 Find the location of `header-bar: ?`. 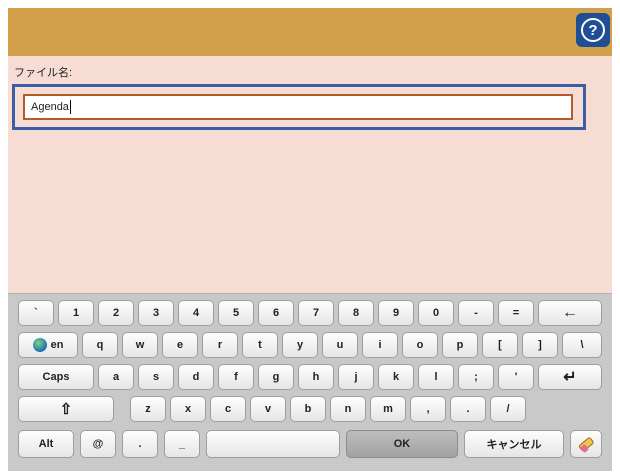

header-bar: ? is located at coordinates (310, 32).